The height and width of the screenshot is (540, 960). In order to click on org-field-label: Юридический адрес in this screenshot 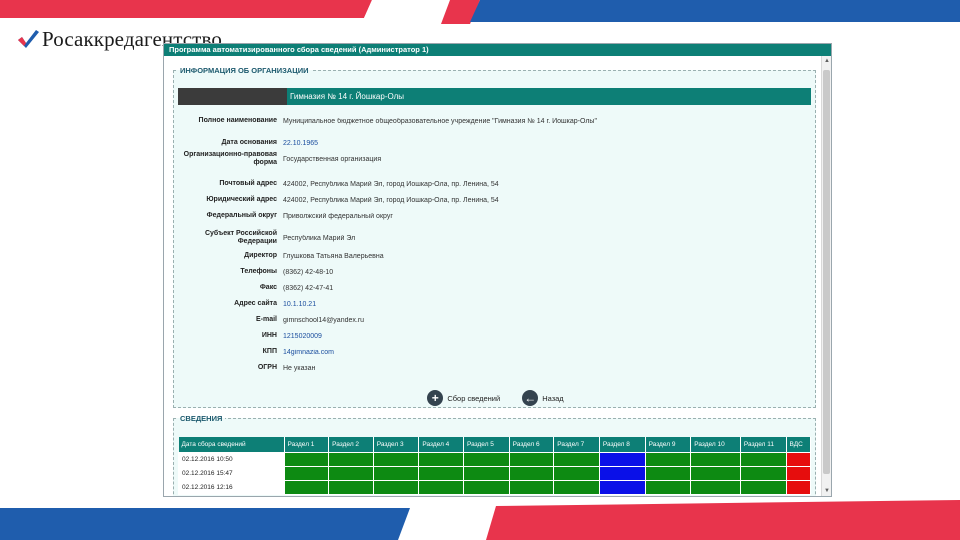, I will do `click(241, 199)`.